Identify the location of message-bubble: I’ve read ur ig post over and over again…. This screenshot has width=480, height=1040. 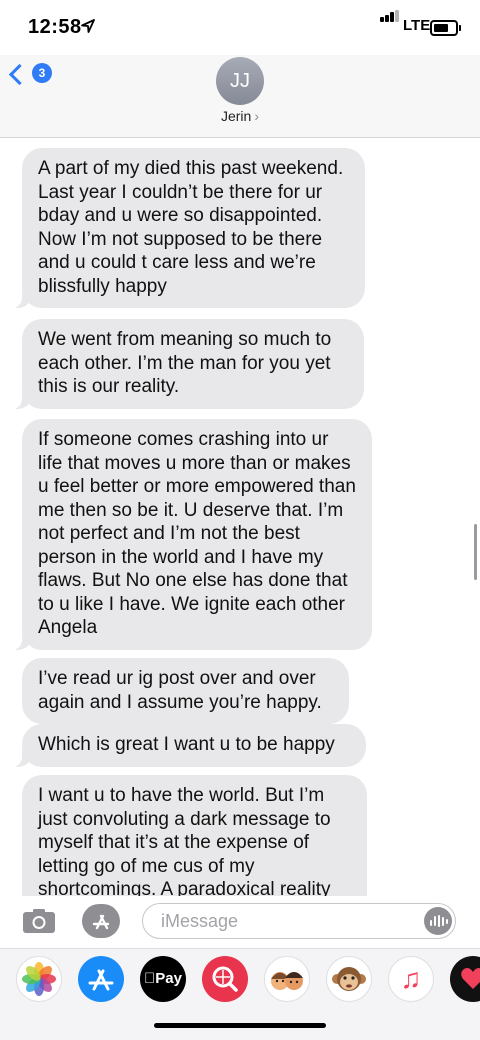
(185, 691).